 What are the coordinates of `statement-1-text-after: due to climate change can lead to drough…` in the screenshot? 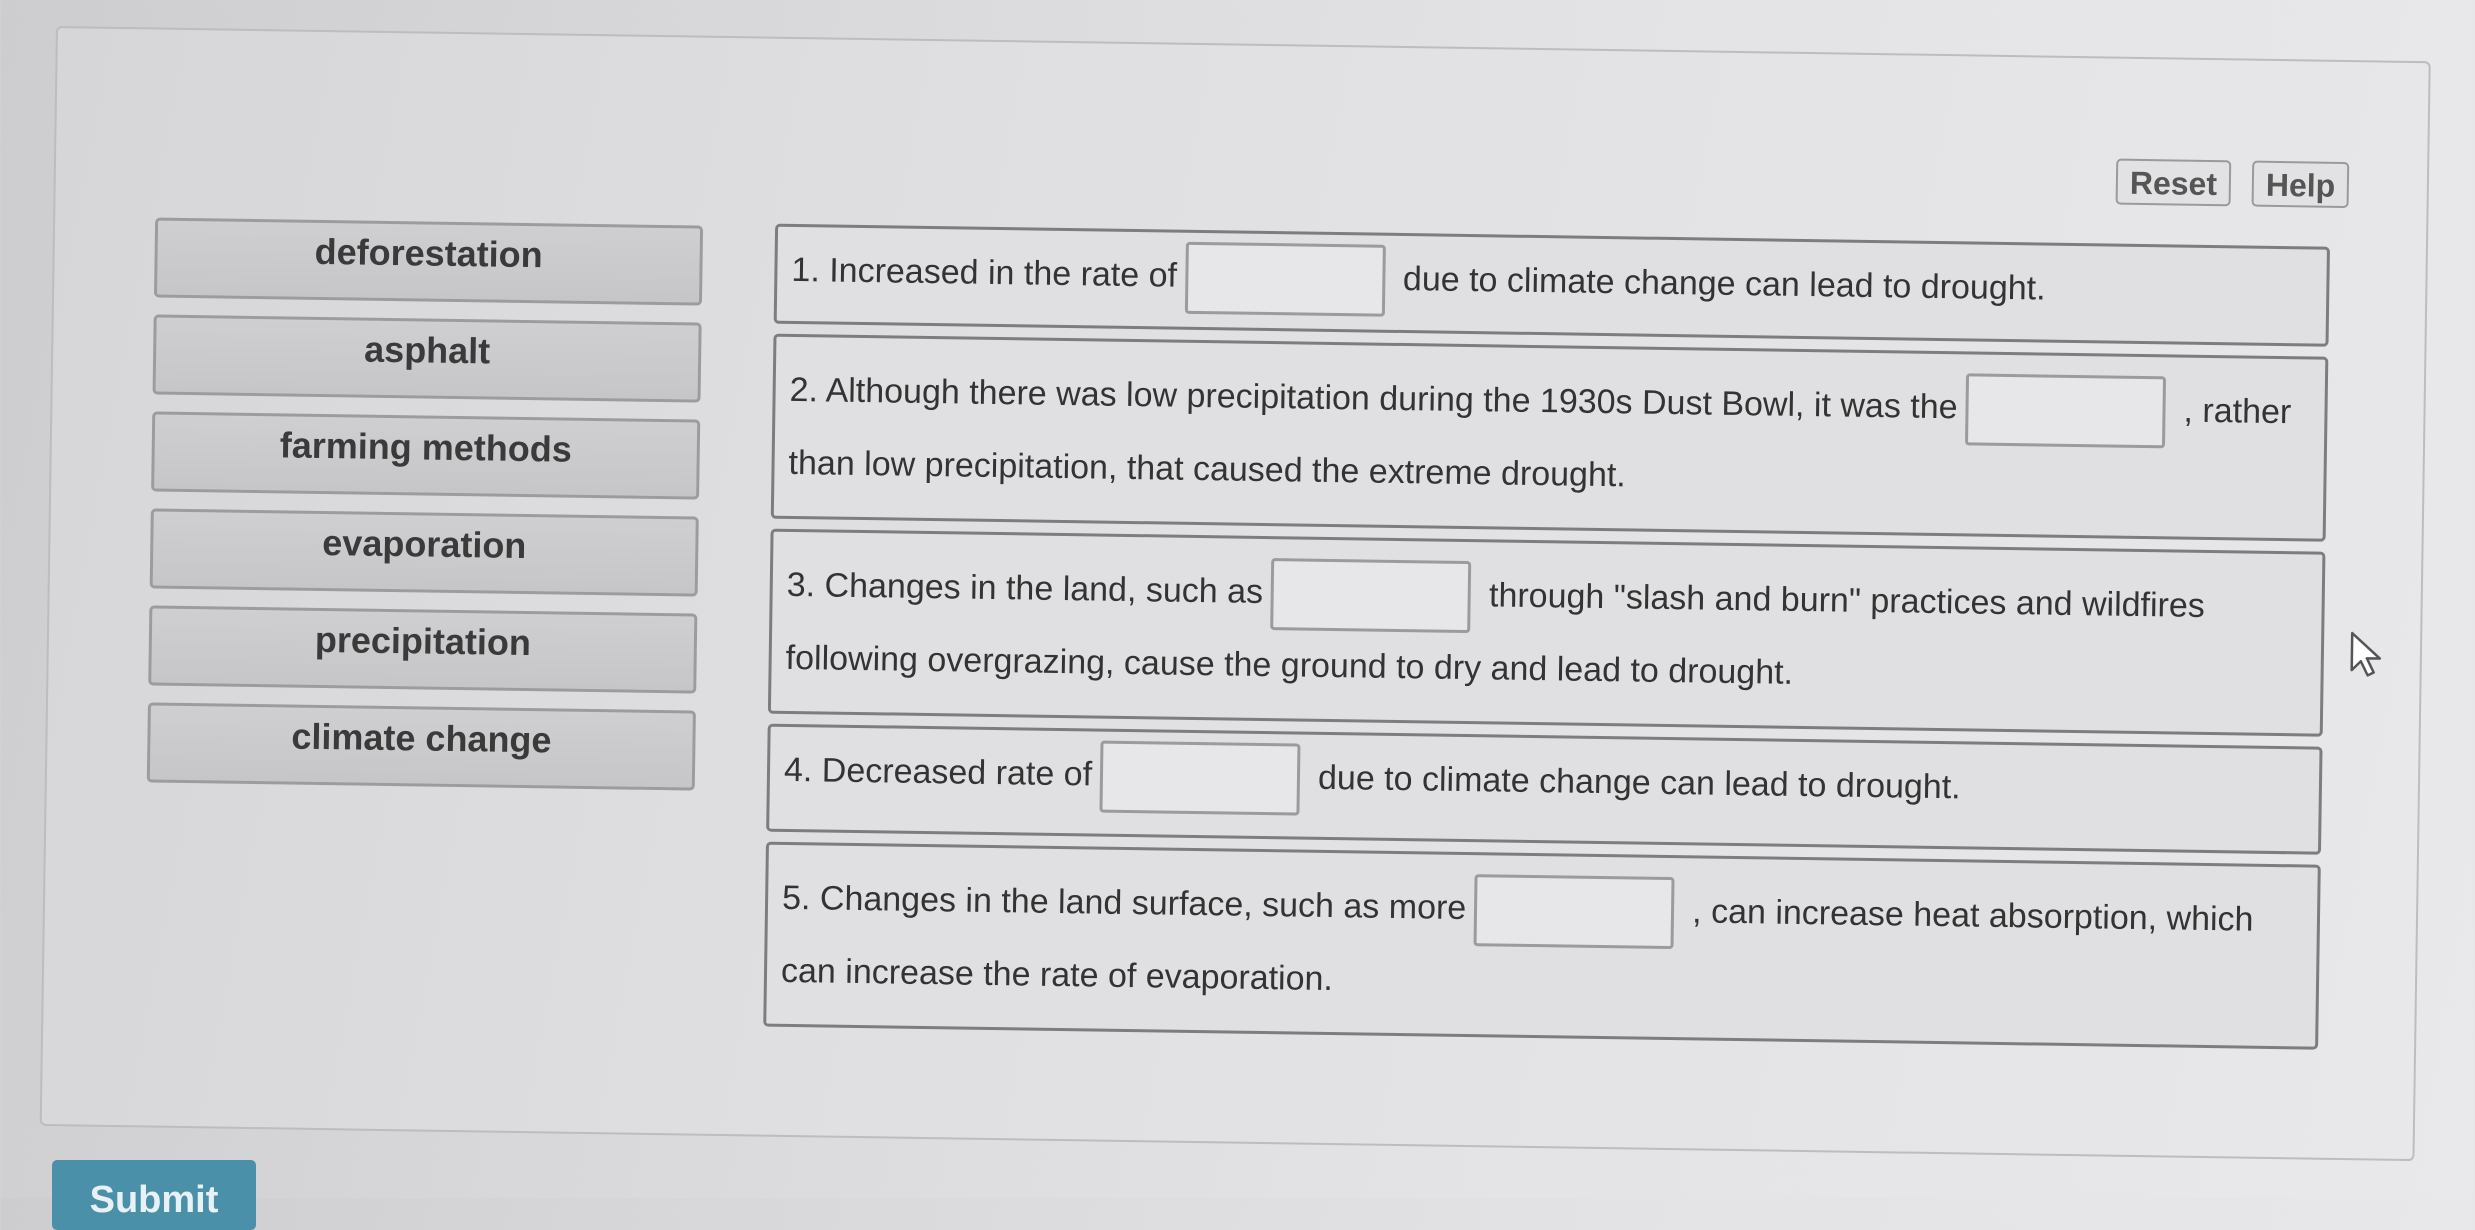 It's located at (1724, 284).